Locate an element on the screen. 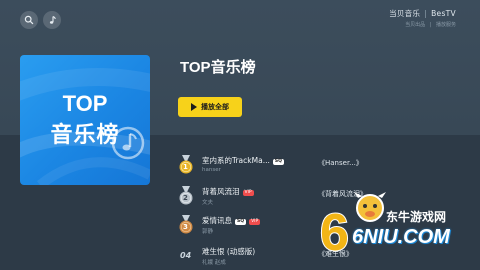 The image size is (480, 270). svg-text: 6 is located at coordinates (334, 233).